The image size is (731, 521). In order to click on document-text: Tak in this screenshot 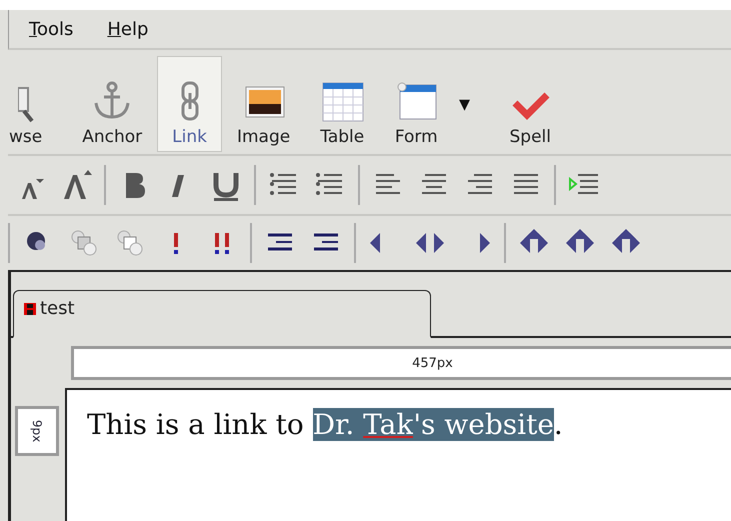, I will do `click(388, 424)`.